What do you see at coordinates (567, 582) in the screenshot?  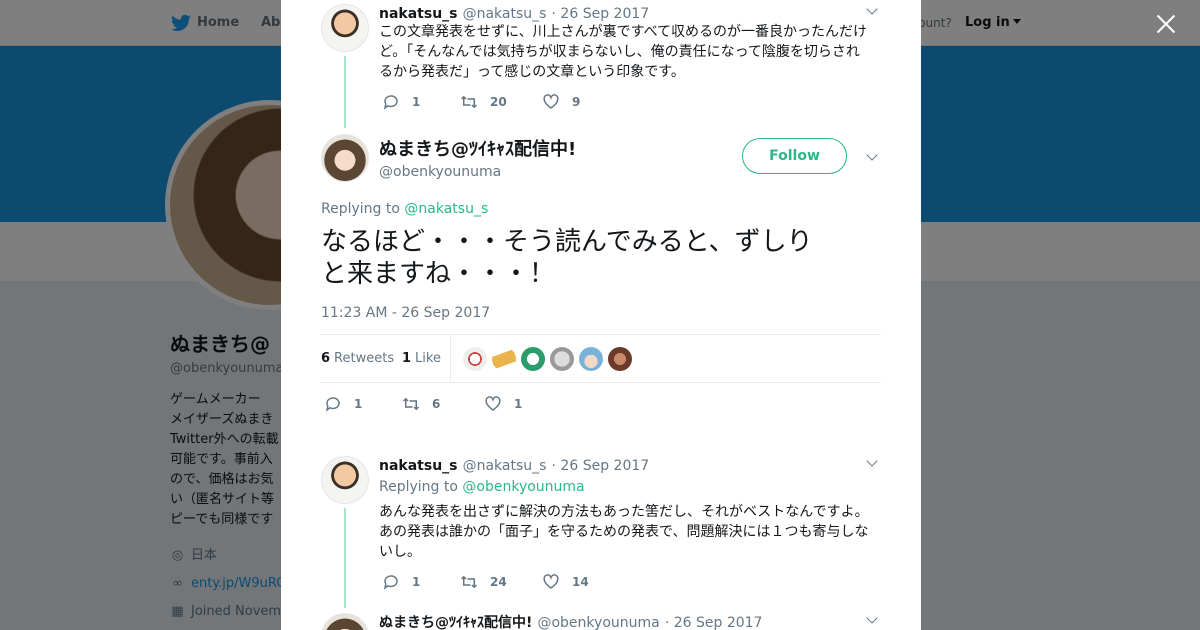 I see `like-button: 14` at bounding box center [567, 582].